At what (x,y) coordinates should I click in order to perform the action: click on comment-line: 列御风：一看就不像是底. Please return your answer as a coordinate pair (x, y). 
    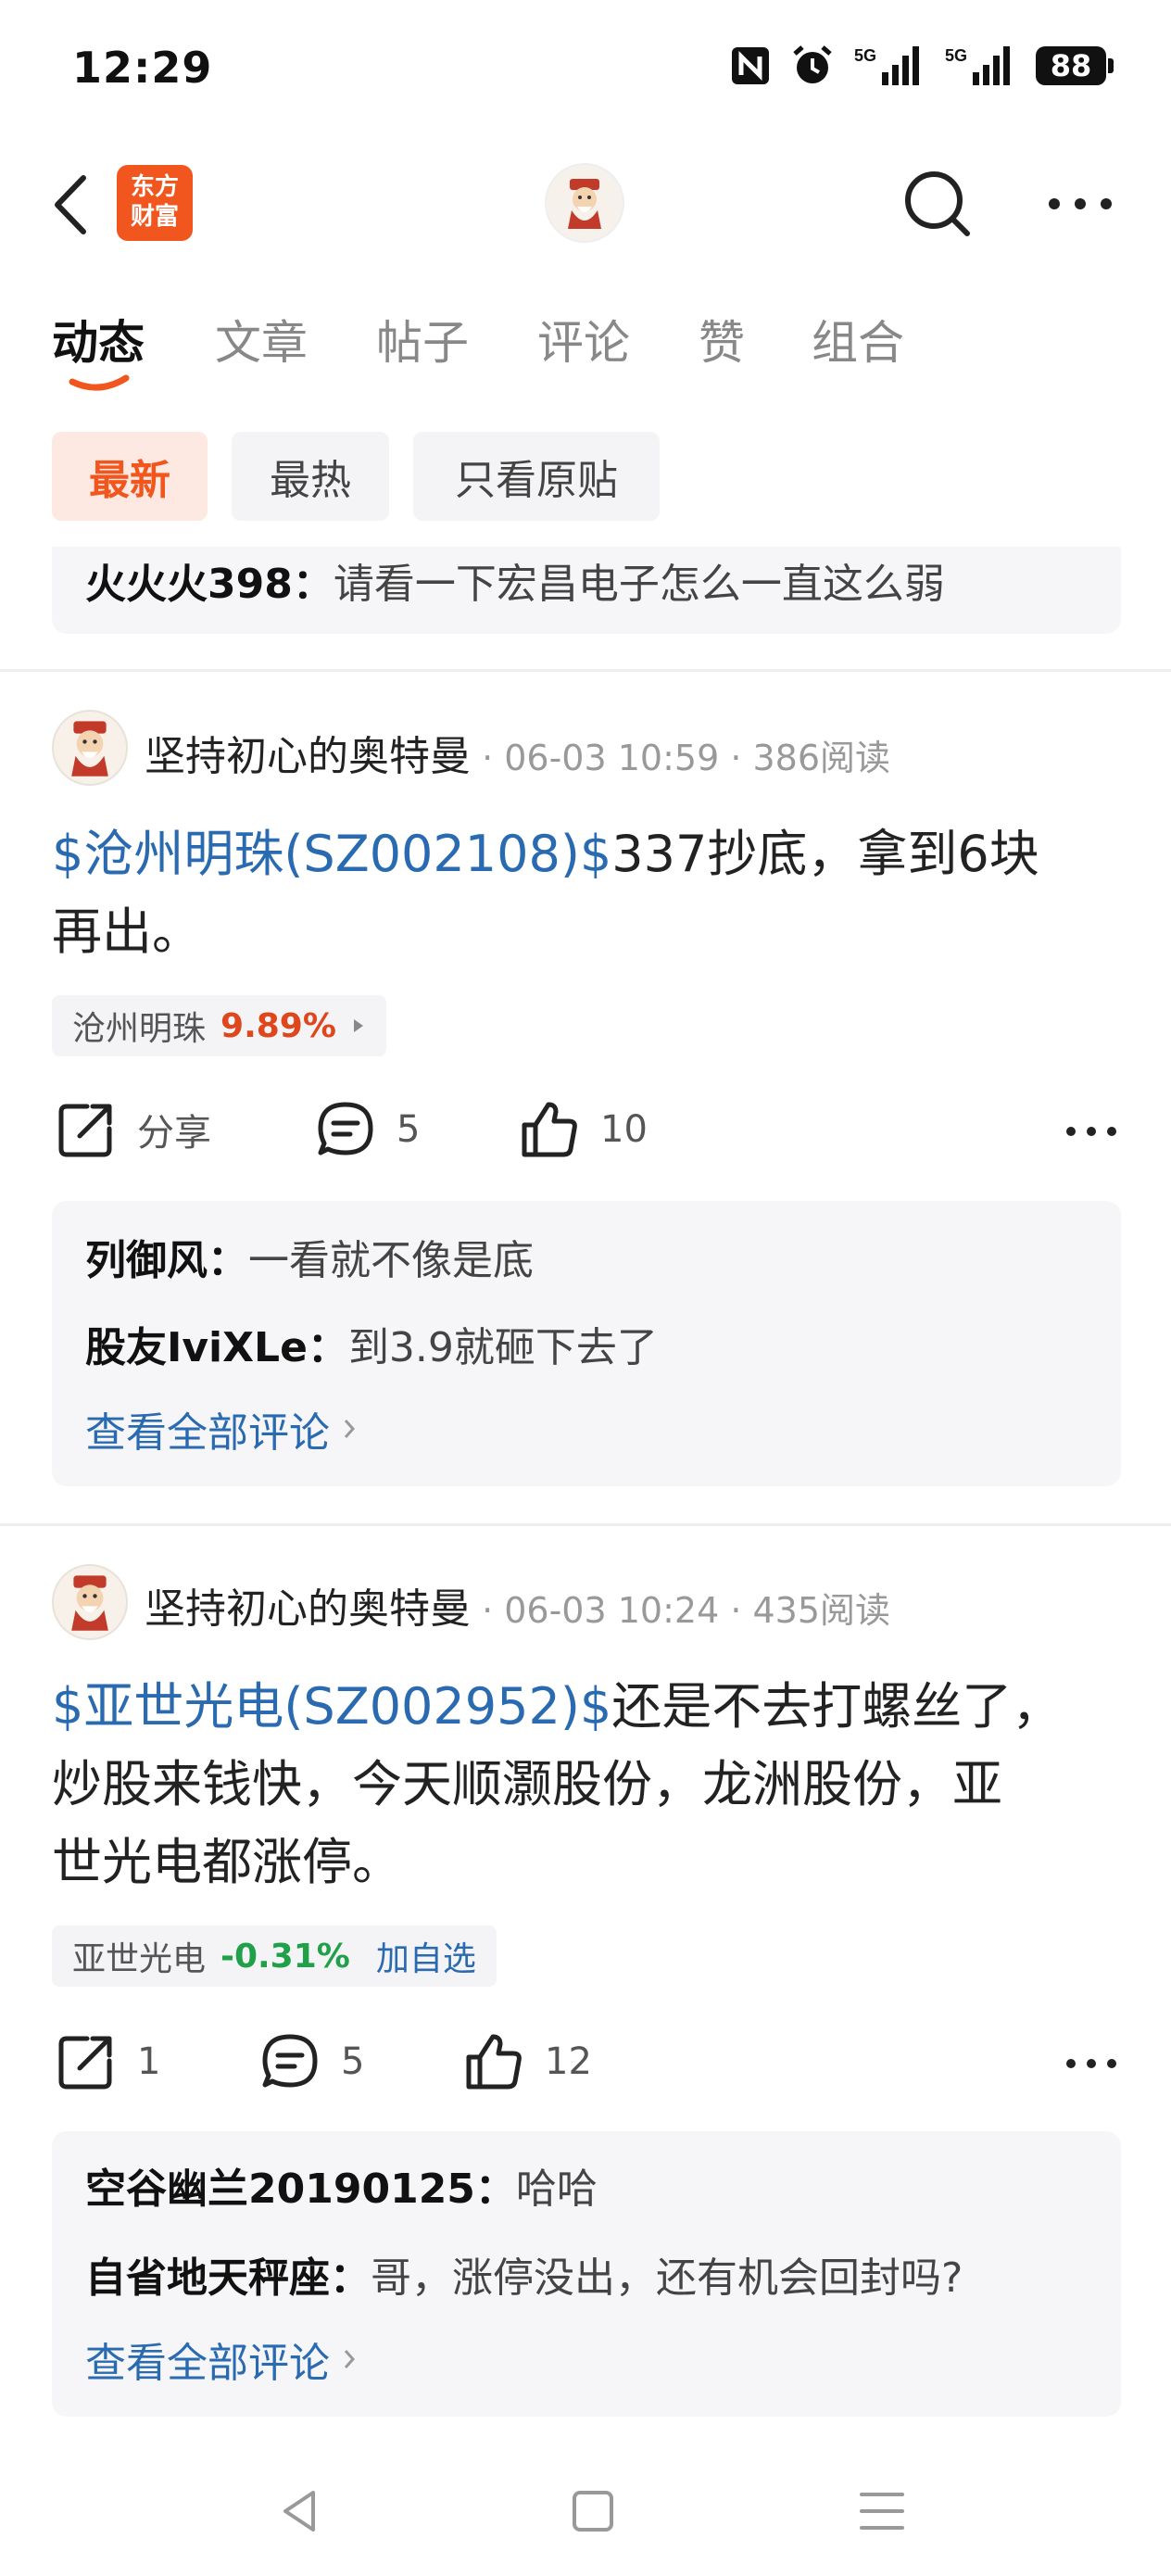
    Looking at the image, I should click on (309, 1256).